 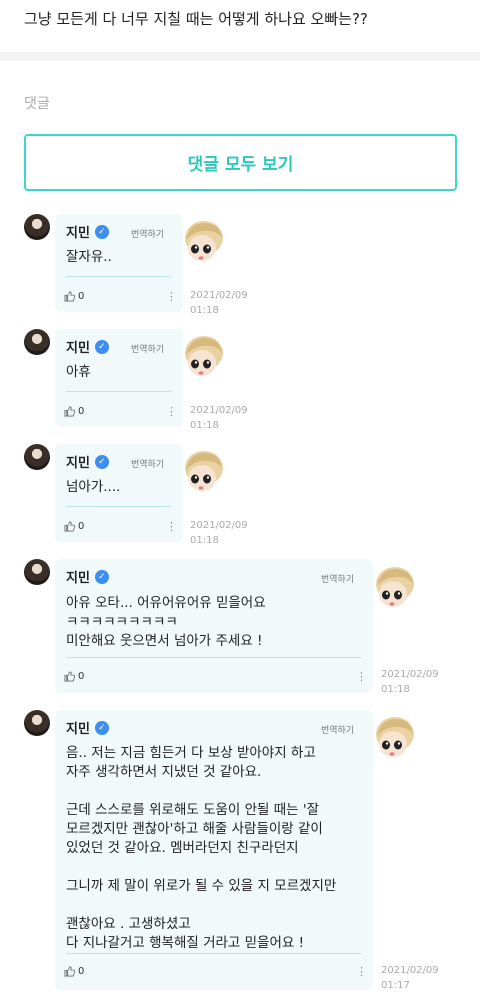 I want to click on comment-bubble: 지민 ✓ 번역하기 아휴 0 ⋮, so click(x=119, y=378).